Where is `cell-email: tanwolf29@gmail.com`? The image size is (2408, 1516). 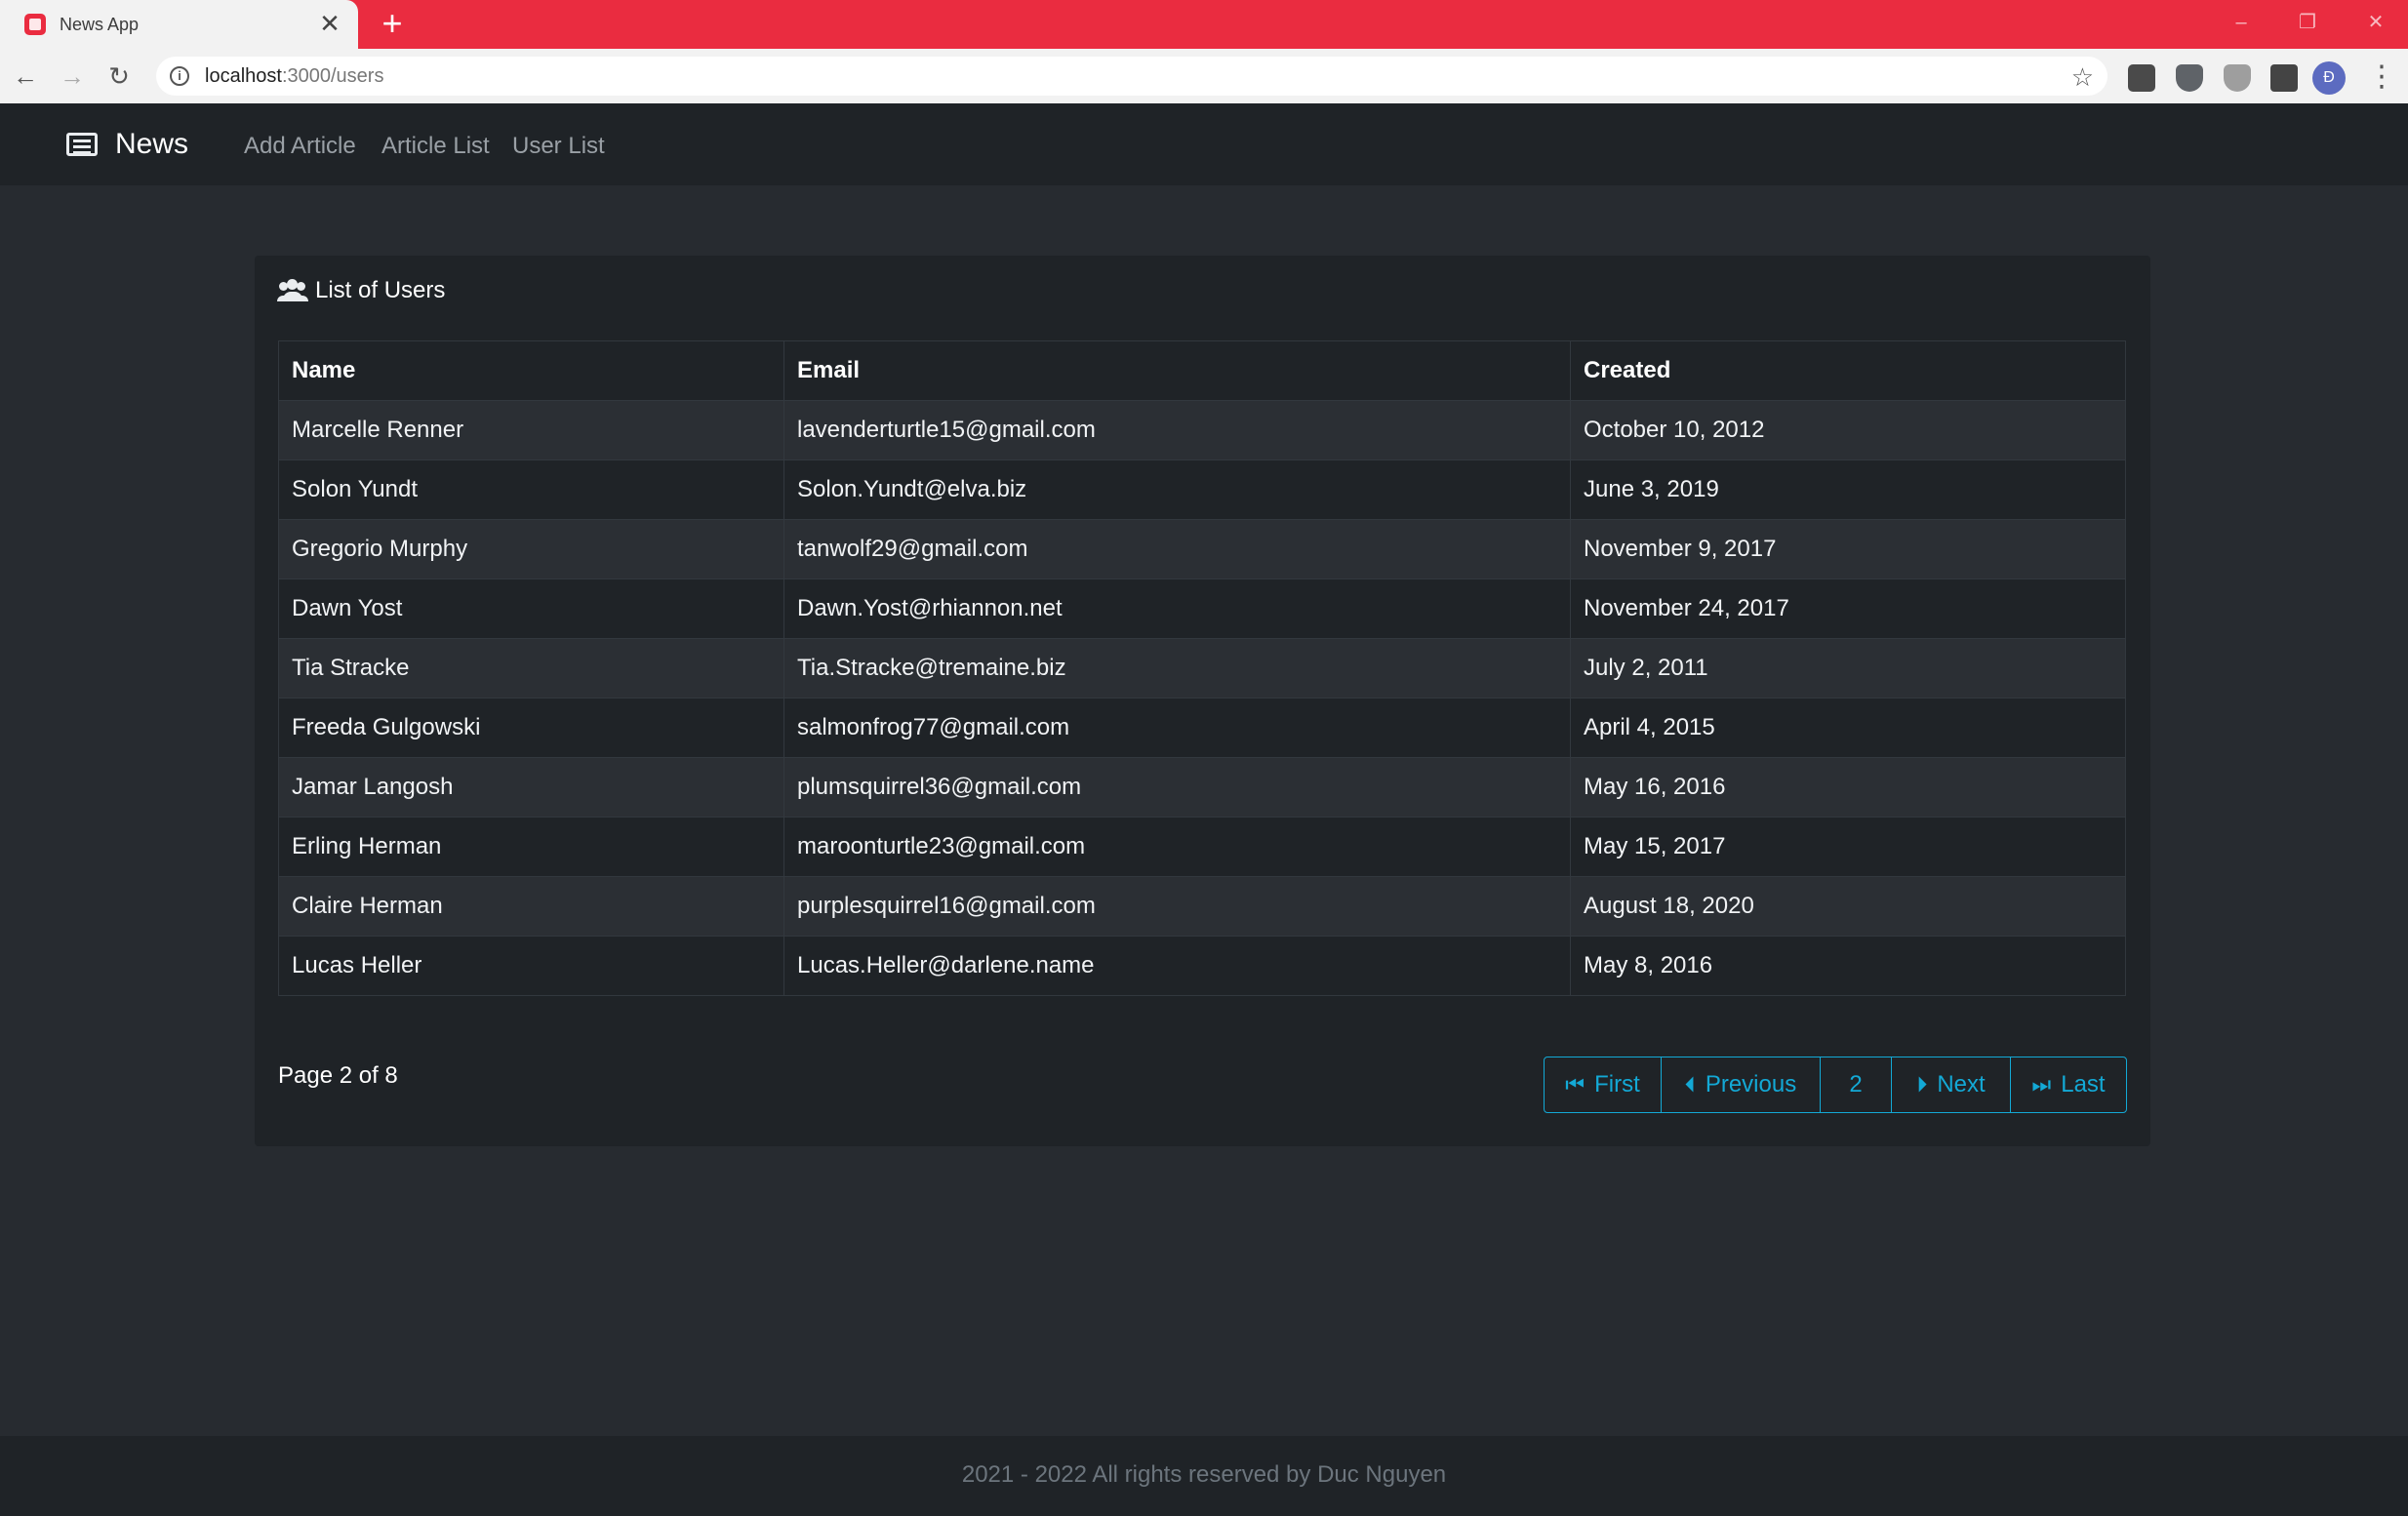
cell-email: tanwolf29@gmail.com is located at coordinates (1177, 549).